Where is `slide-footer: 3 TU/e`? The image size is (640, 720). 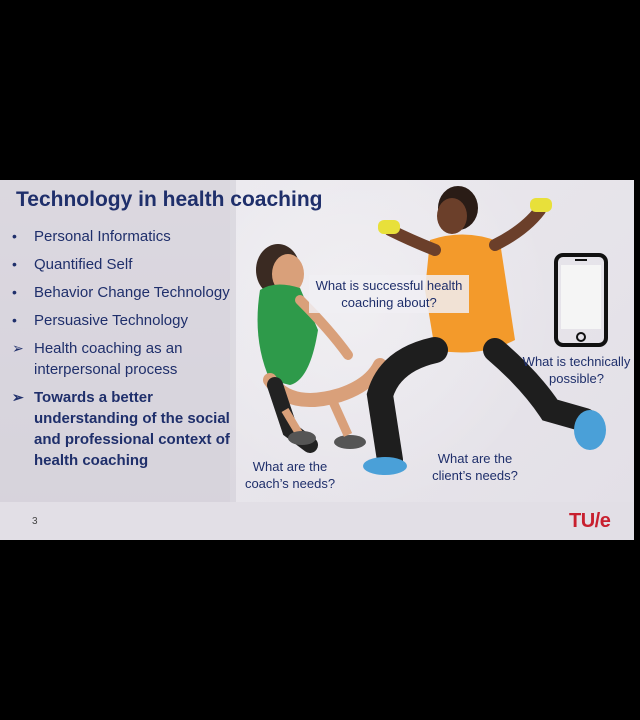 slide-footer: 3 TU/e is located at coordinates (317, 521).